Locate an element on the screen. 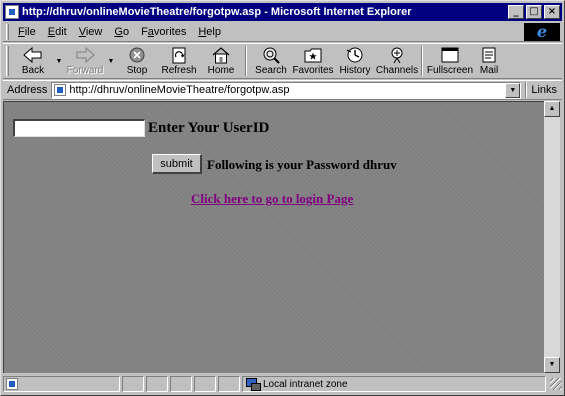 The height and width of the screenshot is (396, 565). search-icon is located at coordinates (271, 55).